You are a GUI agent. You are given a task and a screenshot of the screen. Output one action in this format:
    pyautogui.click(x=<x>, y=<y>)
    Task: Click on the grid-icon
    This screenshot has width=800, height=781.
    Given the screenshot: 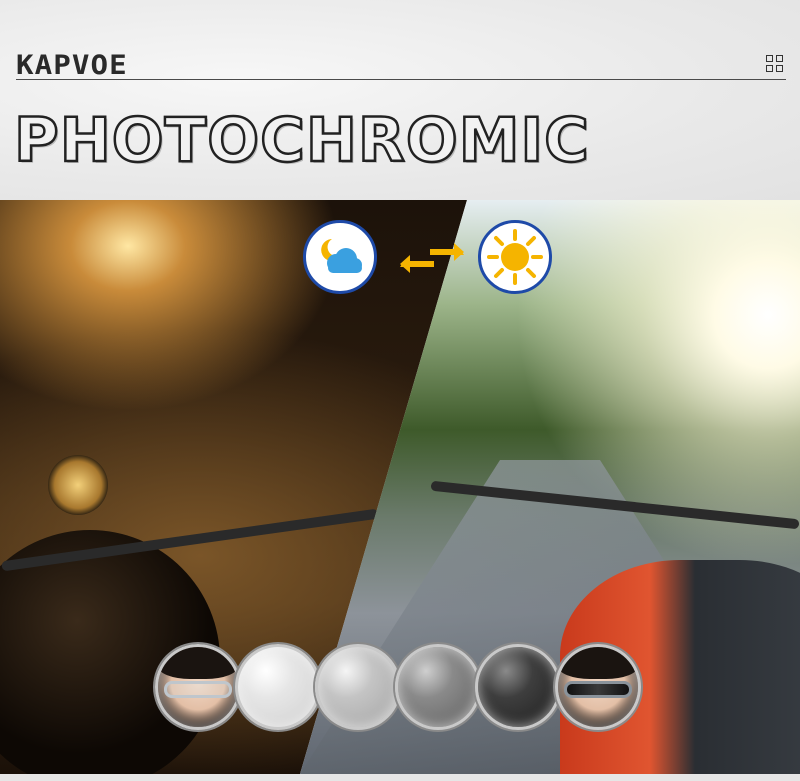 What is the action you would take?
    pyautogui.click(x=774, y=63)
    